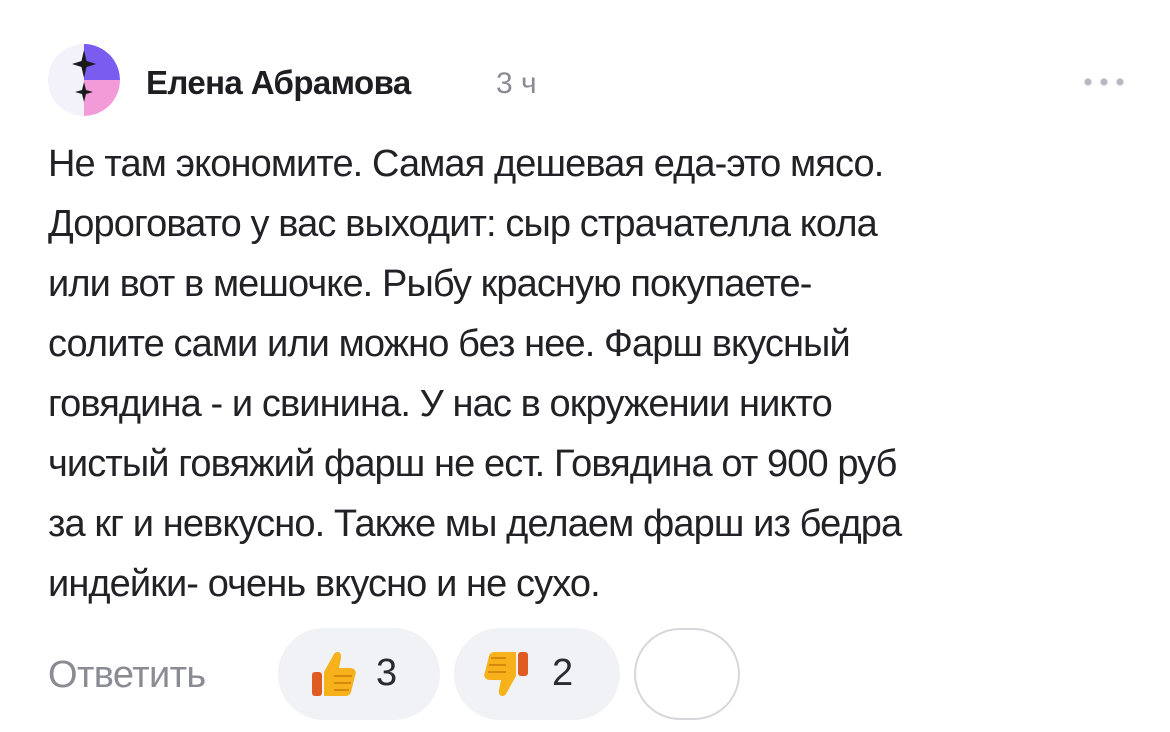 Image resolution: width=1170 pixels, height=732 pixels. I want to click on avatar, so click(84, 80).